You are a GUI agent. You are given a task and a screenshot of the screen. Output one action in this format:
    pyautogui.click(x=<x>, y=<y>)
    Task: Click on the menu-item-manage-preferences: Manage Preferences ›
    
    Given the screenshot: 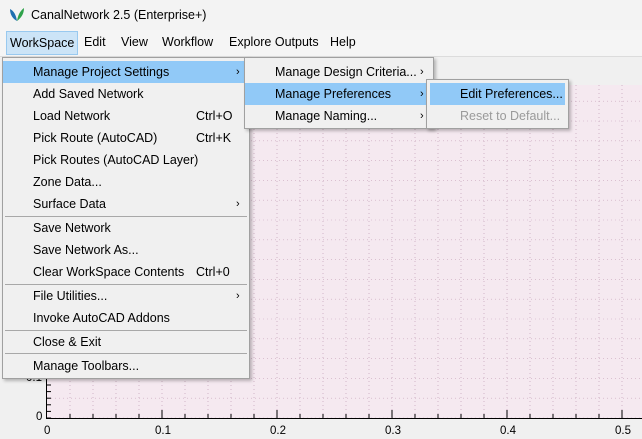 What is the action you would take?
    pyautogui.click(x=339, y=94)
    